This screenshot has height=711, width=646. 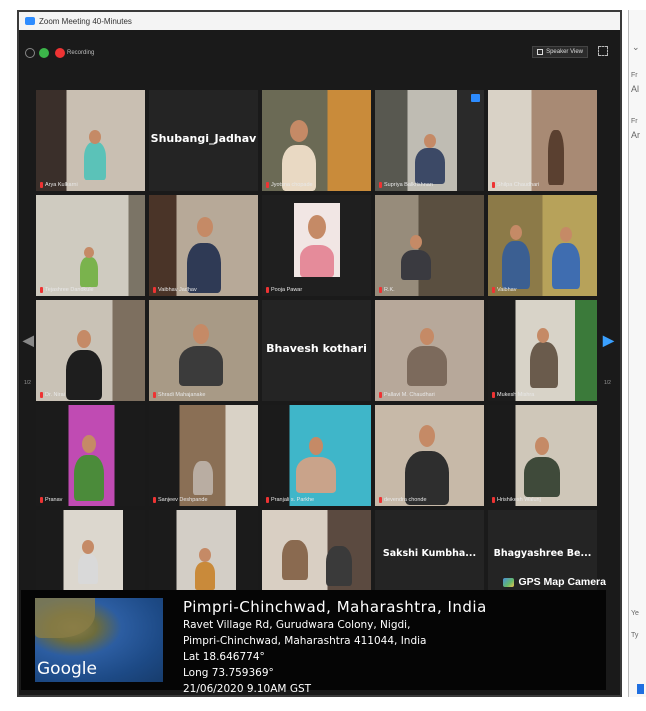 What do you see at coordinates (90, 455) in the screenshot?
I see `participant-tile: Pranav` at bounding box center [90, 455].